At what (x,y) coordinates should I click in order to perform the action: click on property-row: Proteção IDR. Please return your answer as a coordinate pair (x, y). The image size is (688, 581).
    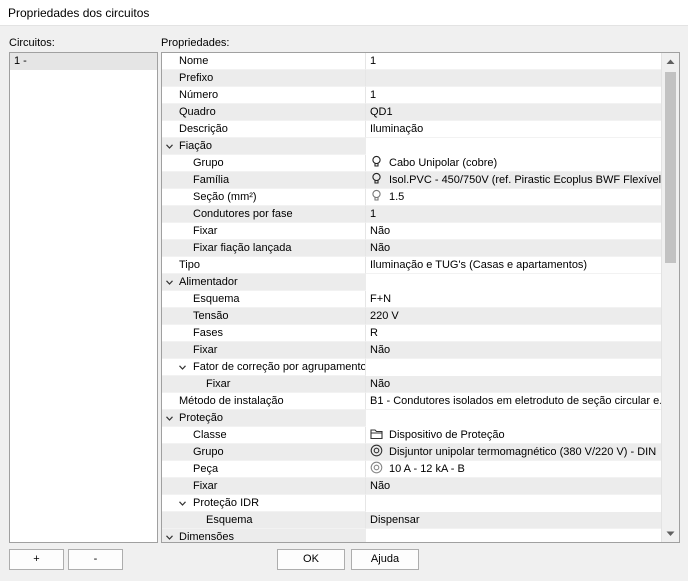
    Looking at the image, I should click on (412, 503).